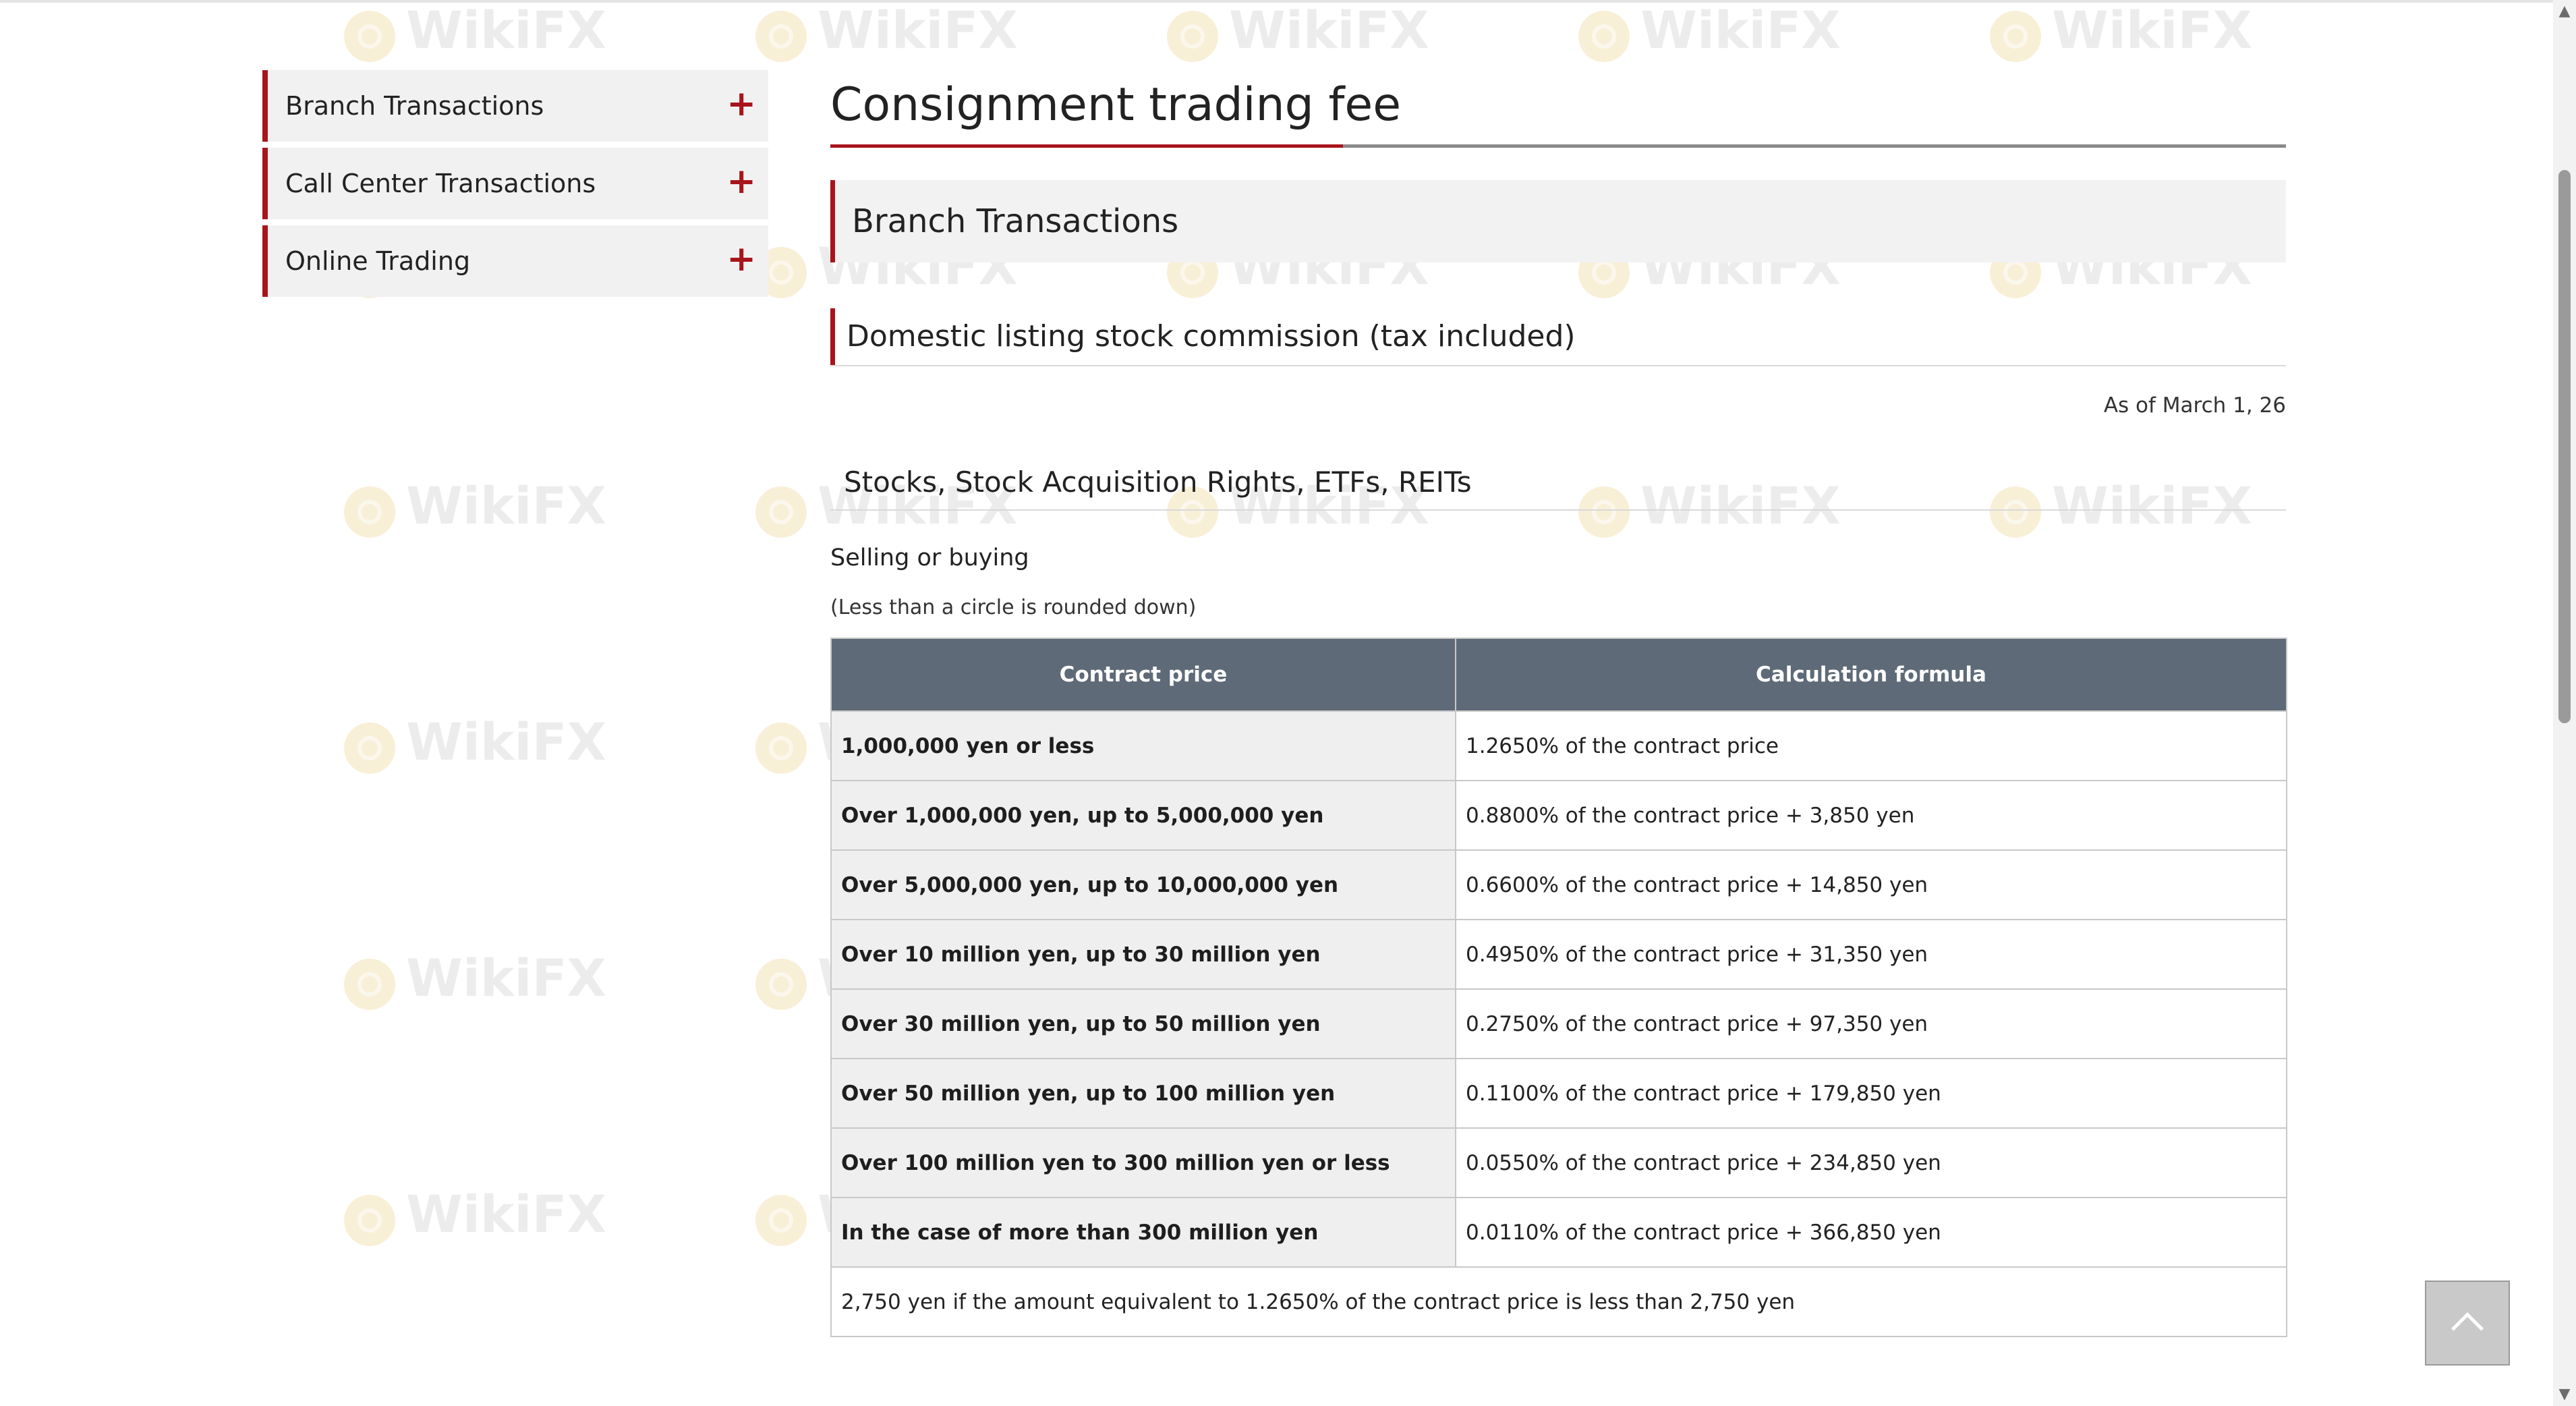  I want to click on sidebar-item-label: Online Trading, so click(378, 261).